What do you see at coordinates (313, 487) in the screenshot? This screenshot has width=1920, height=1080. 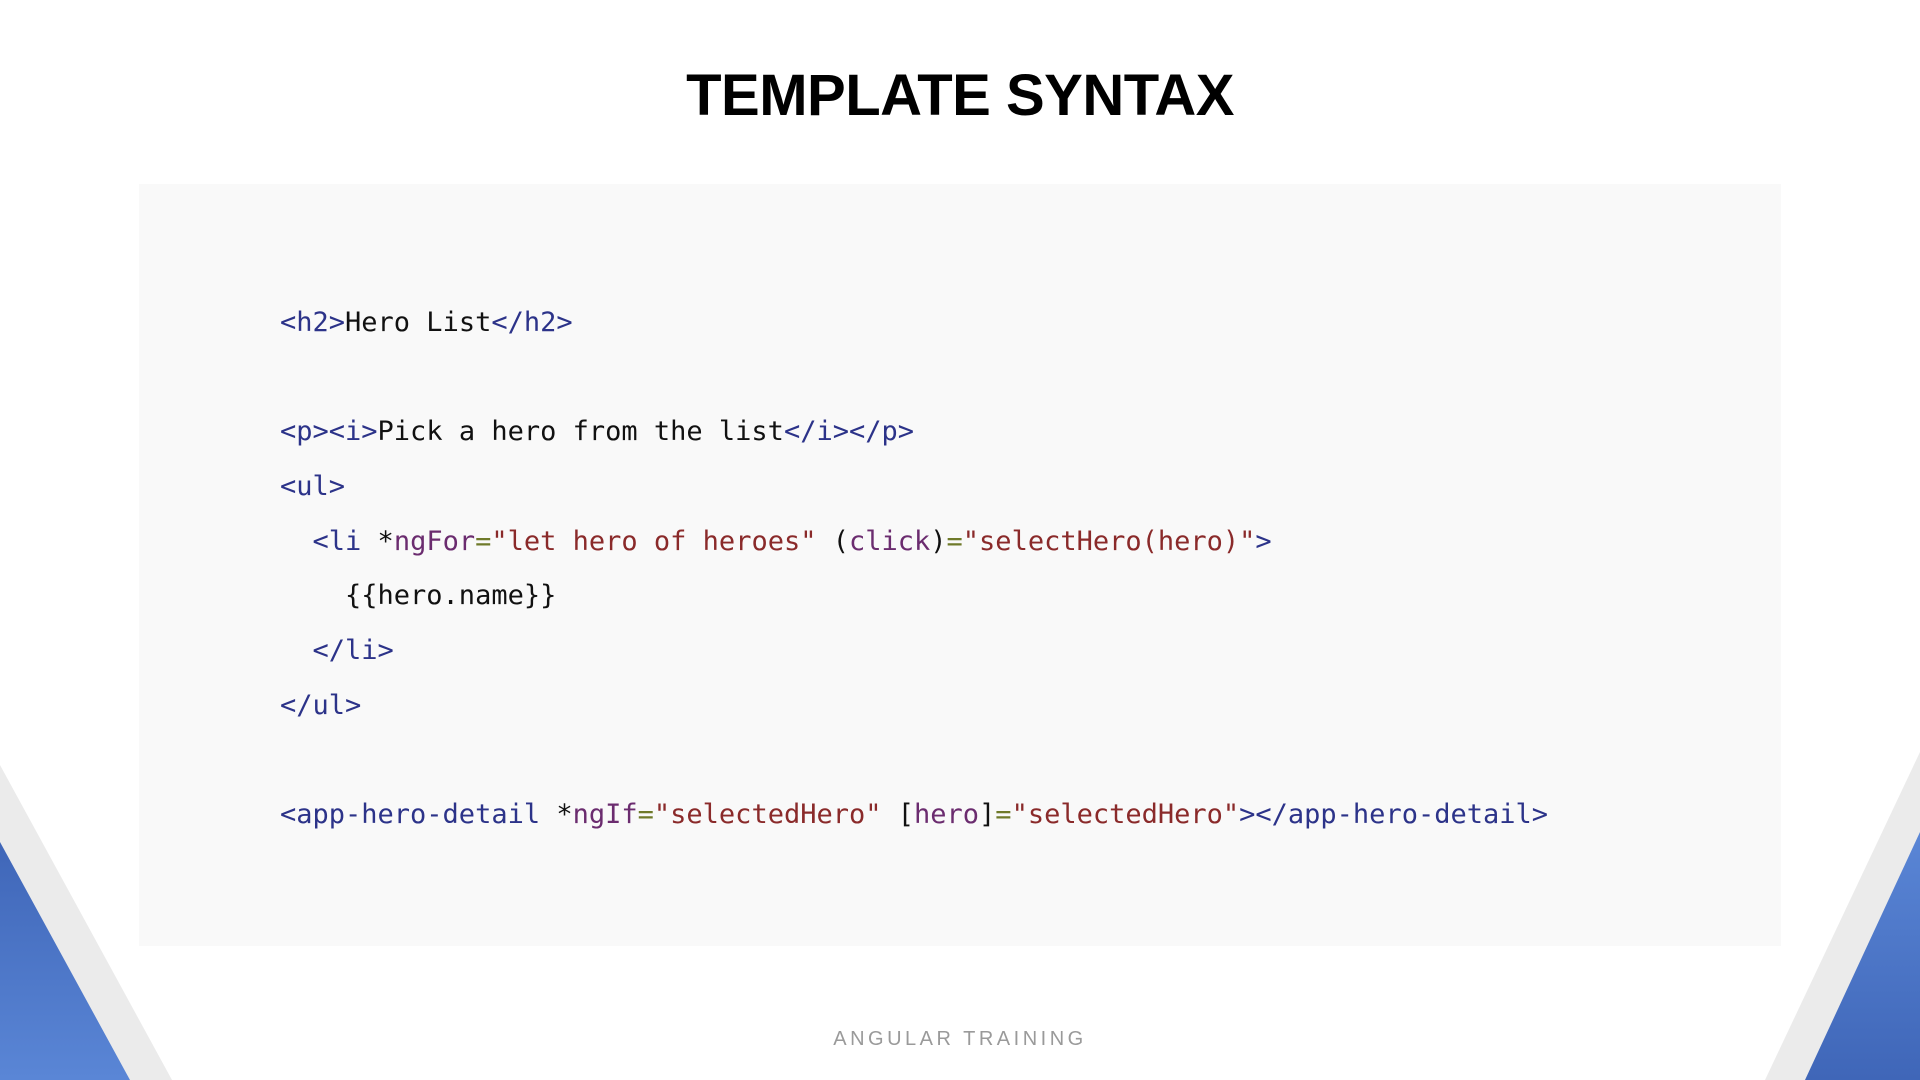 I see `code-token-tag: <ul>` at bounding box center [313, 487].